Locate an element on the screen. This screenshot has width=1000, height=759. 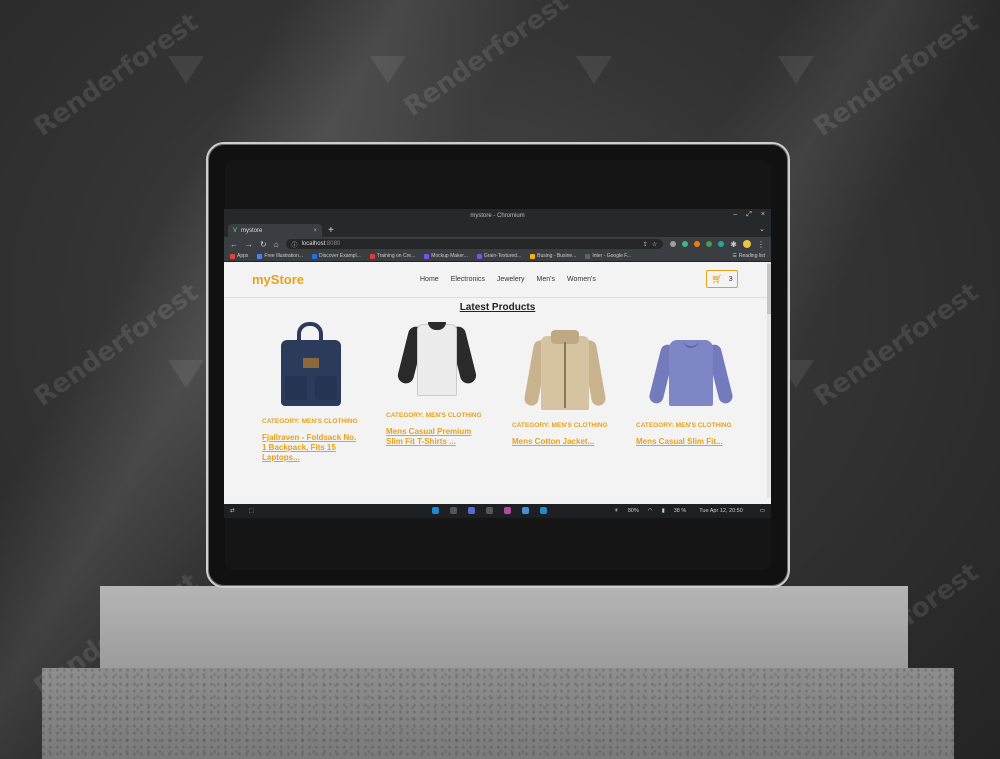
info-icon: ⓘ is located at coordinates (295, 244).